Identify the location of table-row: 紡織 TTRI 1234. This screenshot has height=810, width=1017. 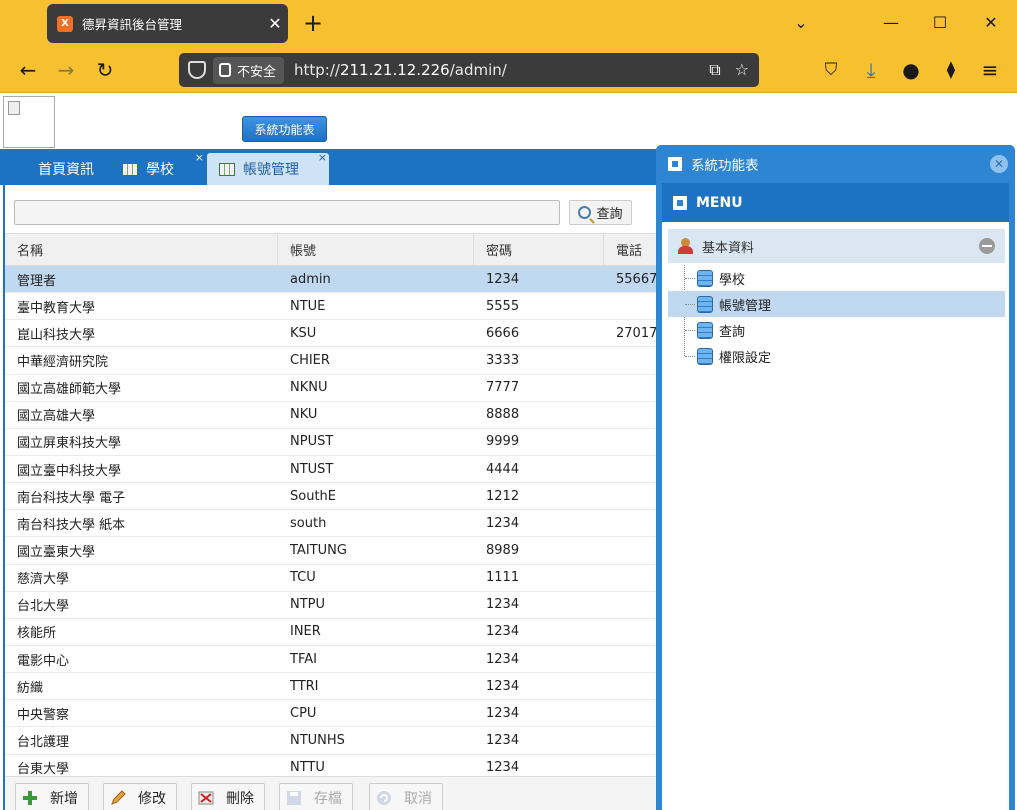
(331, 687).